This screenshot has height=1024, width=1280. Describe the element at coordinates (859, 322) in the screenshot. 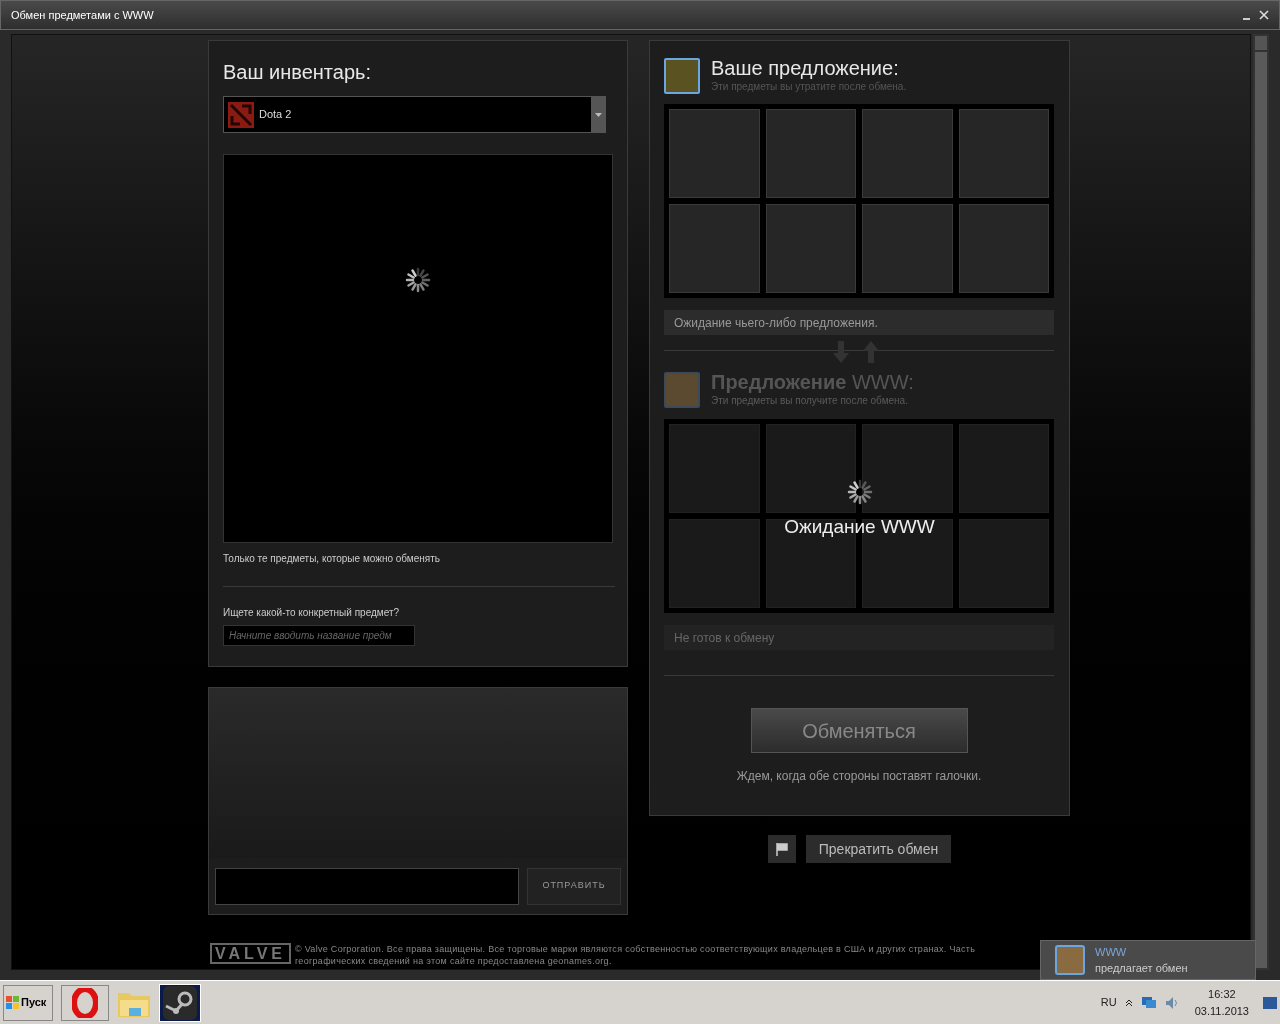

I see `offer-status: Ожидание чьего-либо предложения.` at that location.